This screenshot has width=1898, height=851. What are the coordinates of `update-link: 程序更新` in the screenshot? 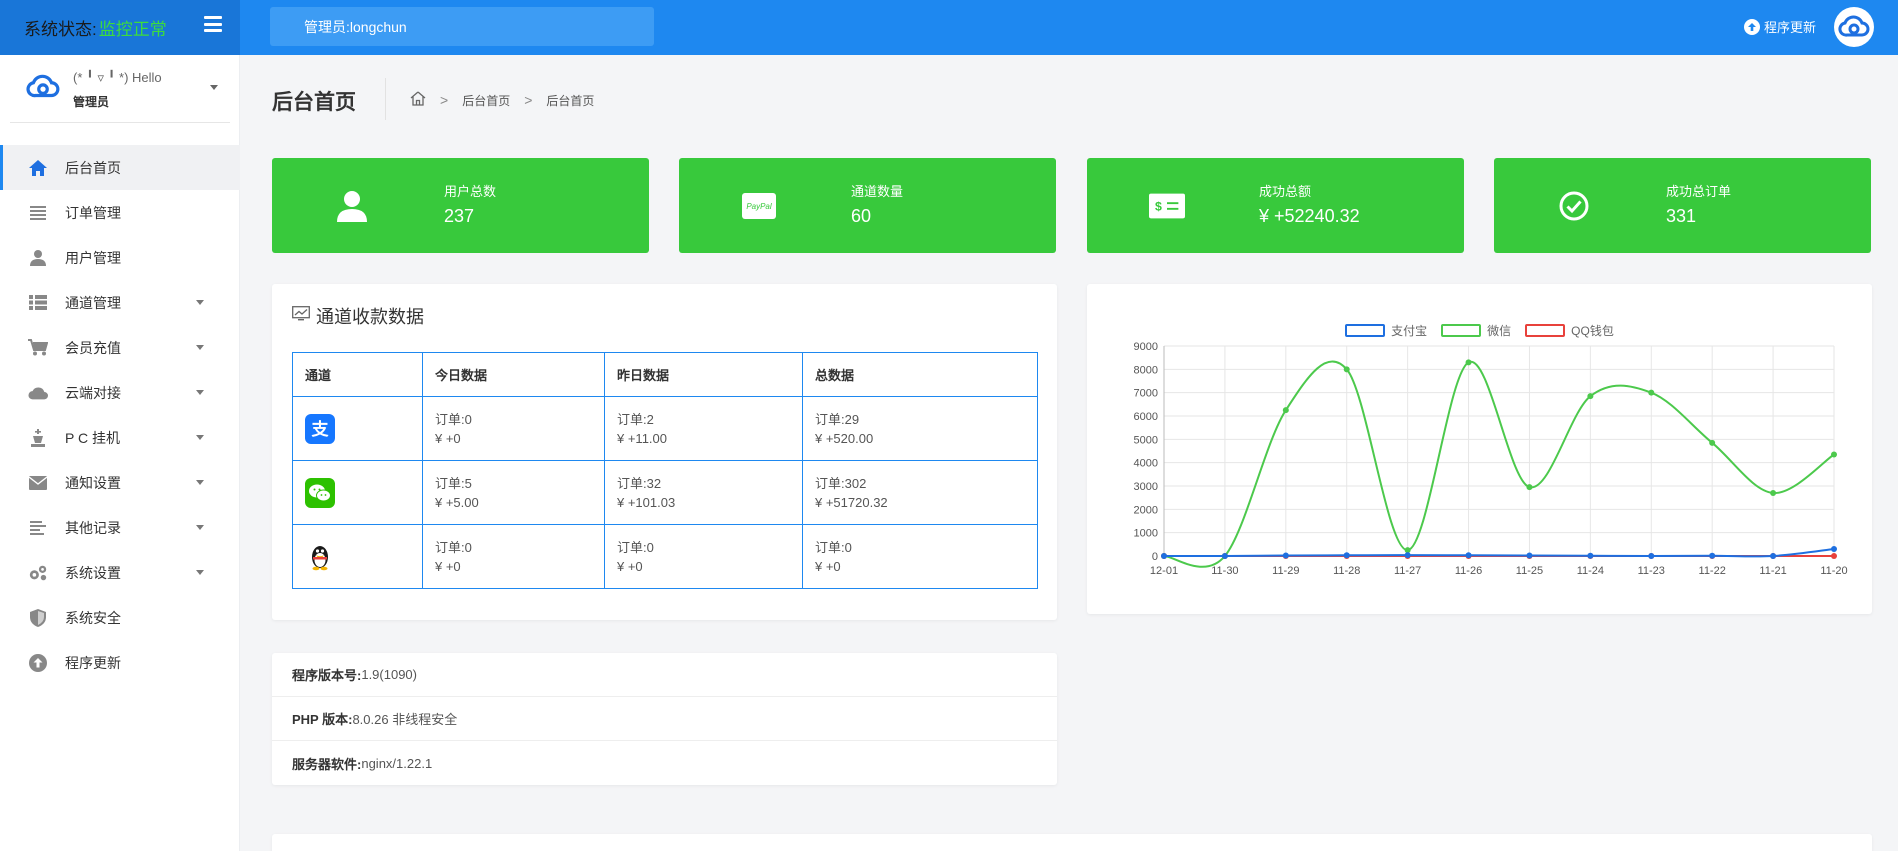 It's located at (1780, 26).